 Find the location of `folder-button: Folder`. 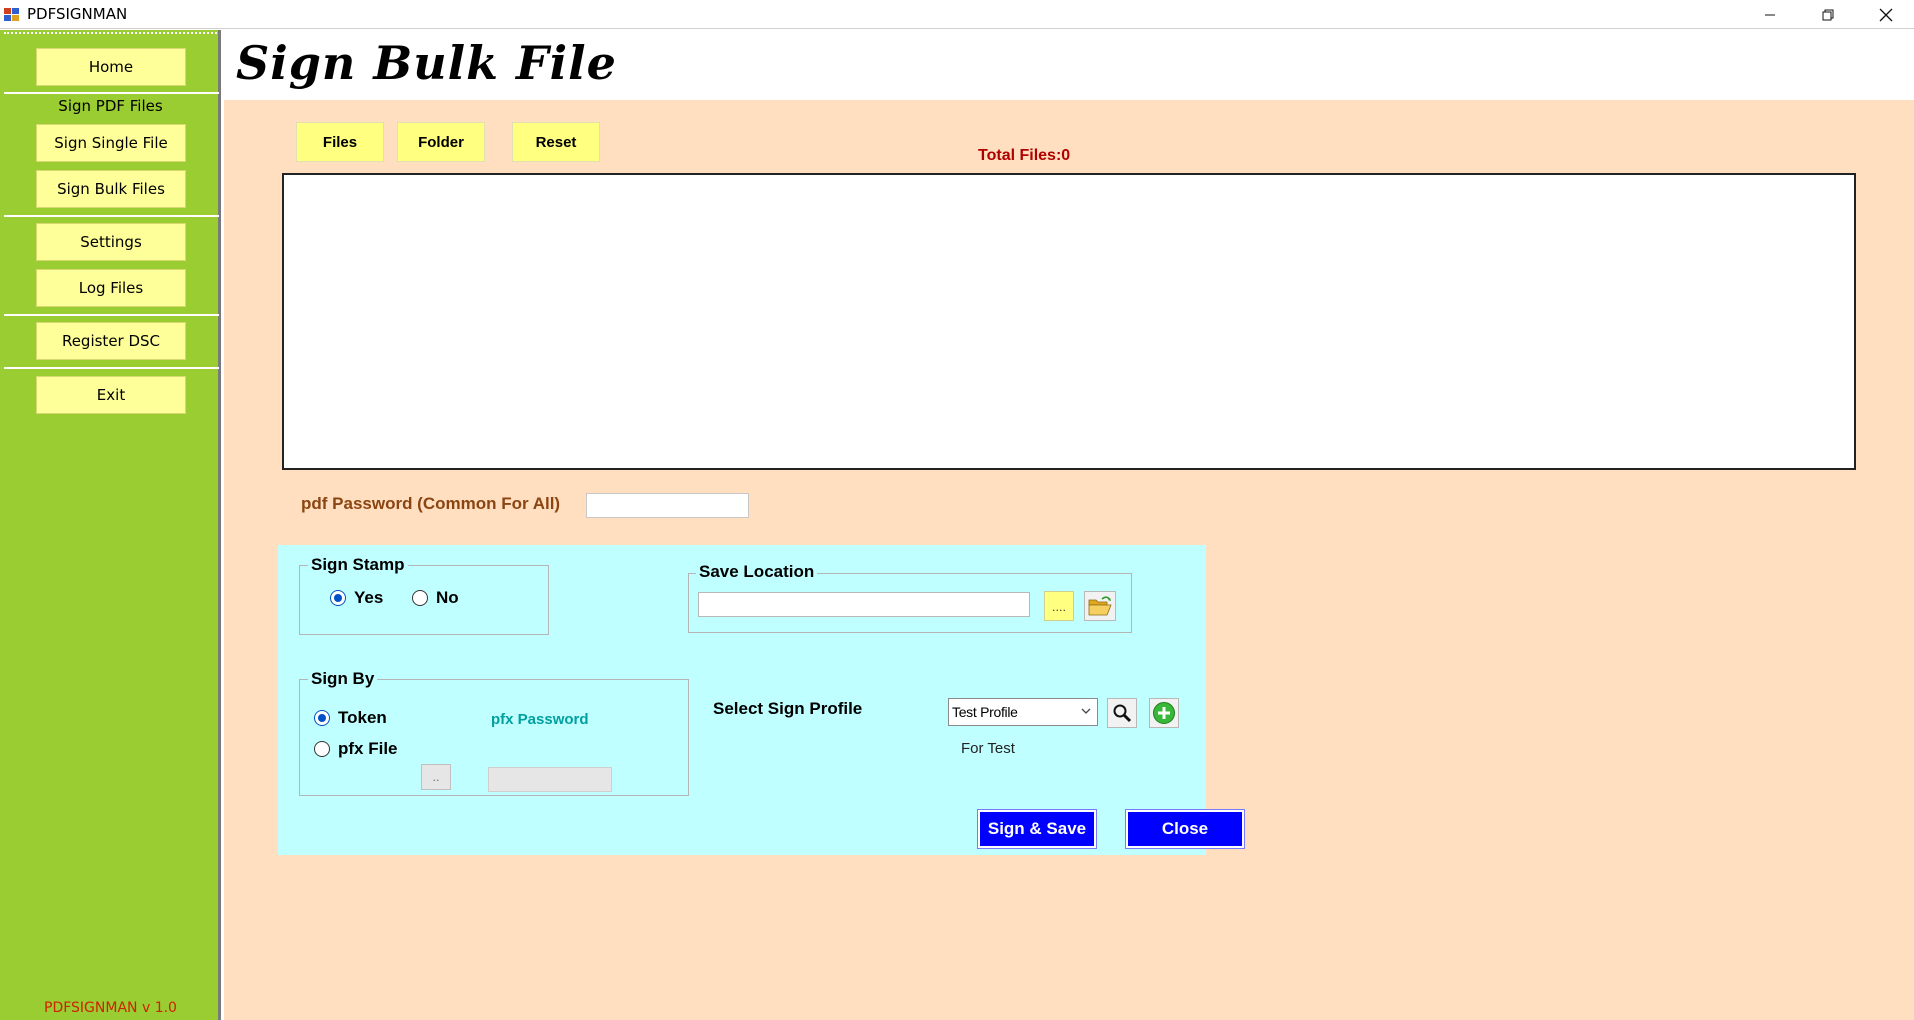

folder-button: Folder is located at coordinates (441, 142).